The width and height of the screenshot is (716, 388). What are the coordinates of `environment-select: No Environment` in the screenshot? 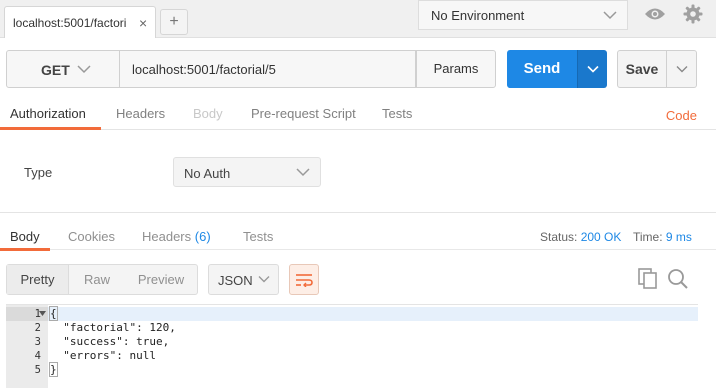 It's located at (523, 15).